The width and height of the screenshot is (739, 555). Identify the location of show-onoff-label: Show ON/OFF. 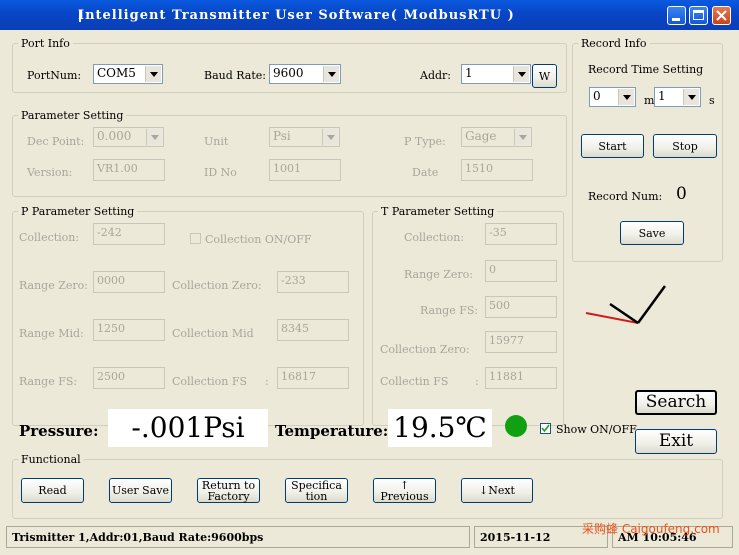
(596, 429).